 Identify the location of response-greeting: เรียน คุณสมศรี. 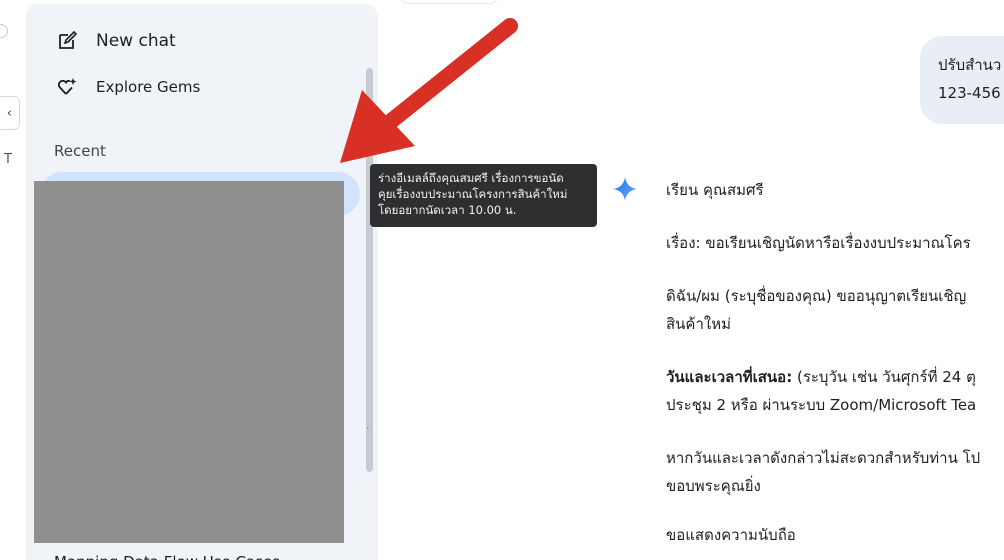
(715, 190).